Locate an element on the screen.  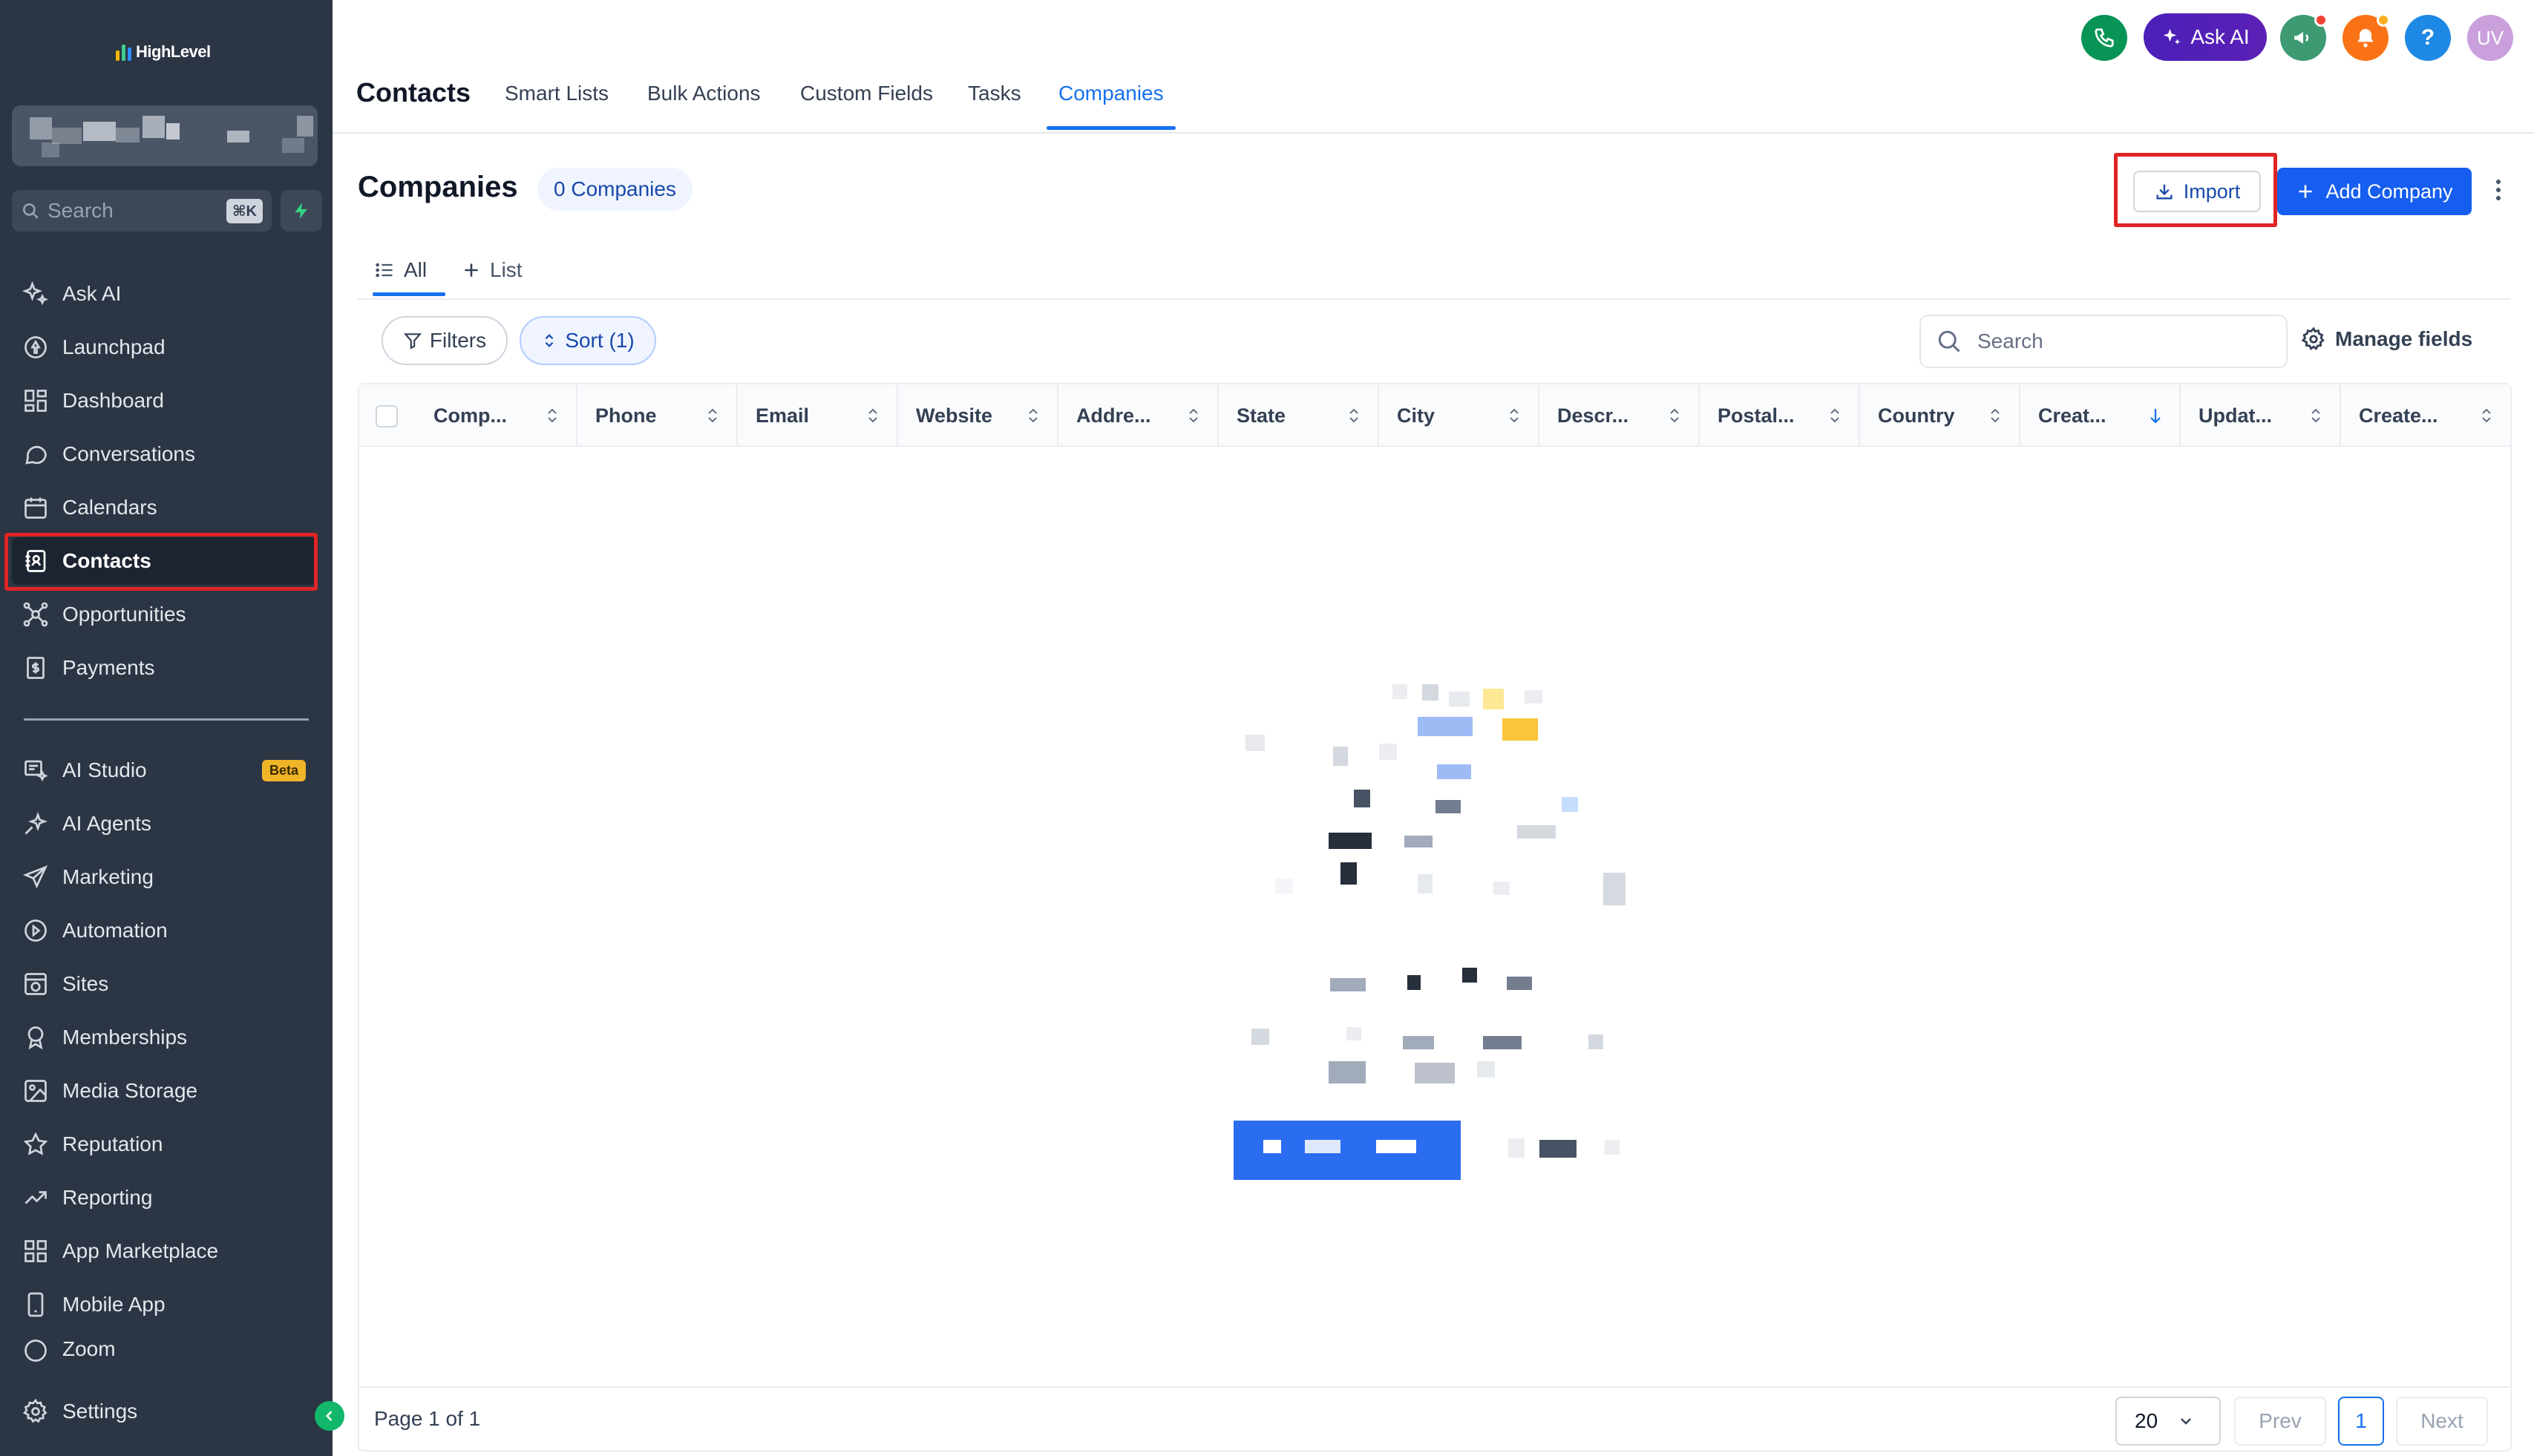
avatar: UV is located at coordinates (2490, 38).